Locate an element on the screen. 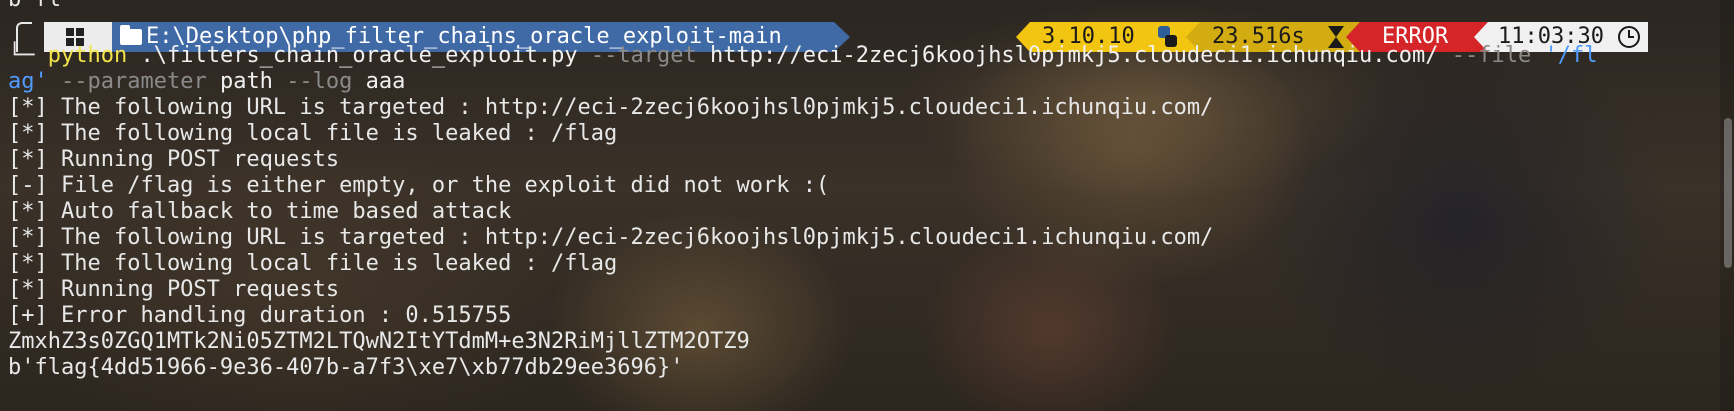 Image resolution: width=1734 pixels, height=411 pixels. previous-output-line: b'fl' is located at coordinates (41, 7).